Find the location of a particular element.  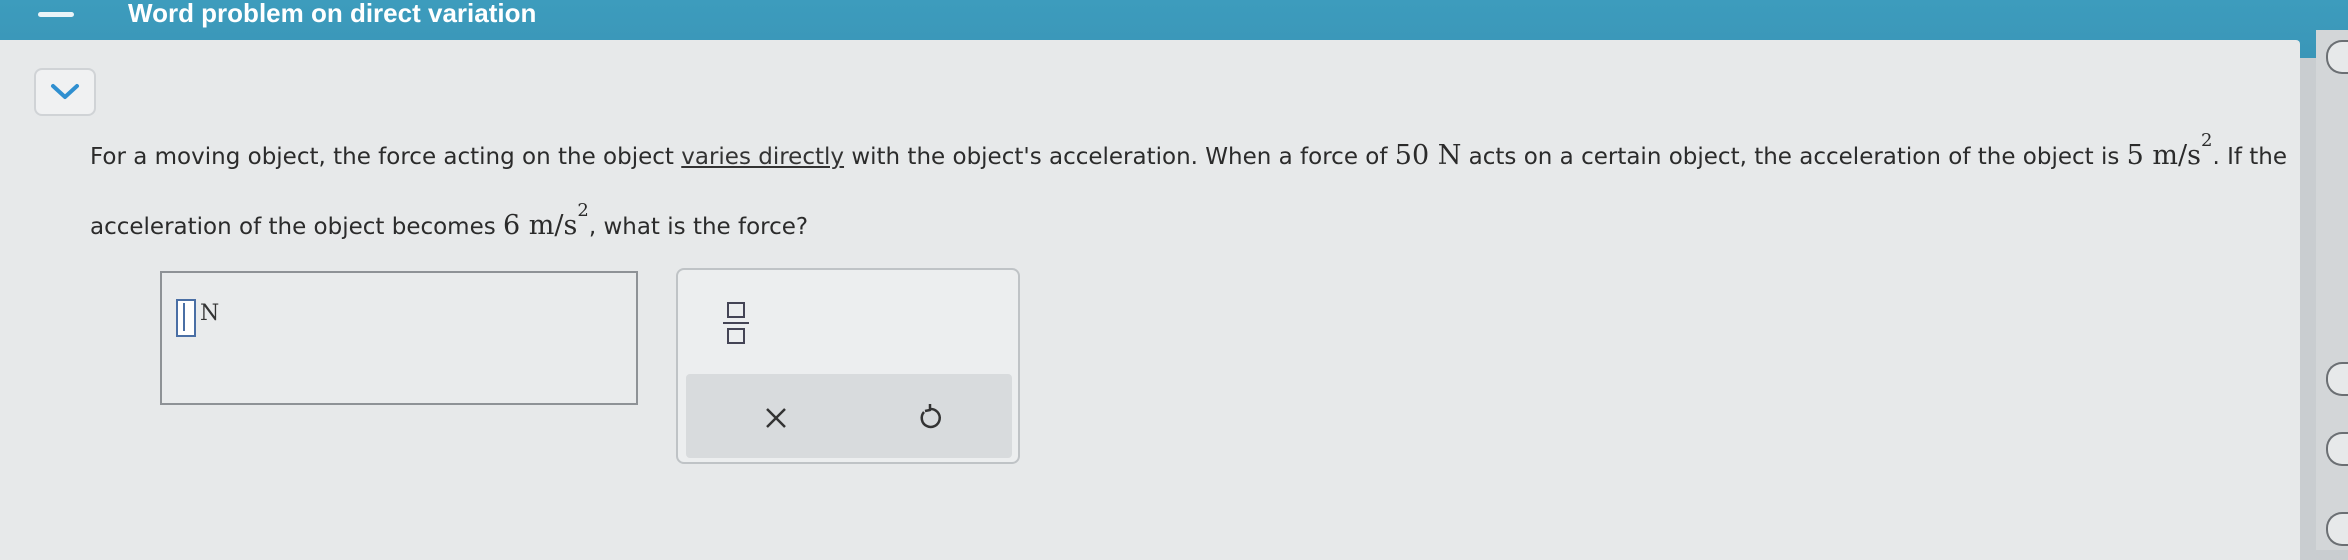

fraction-button is located at coordinates (736, 323).